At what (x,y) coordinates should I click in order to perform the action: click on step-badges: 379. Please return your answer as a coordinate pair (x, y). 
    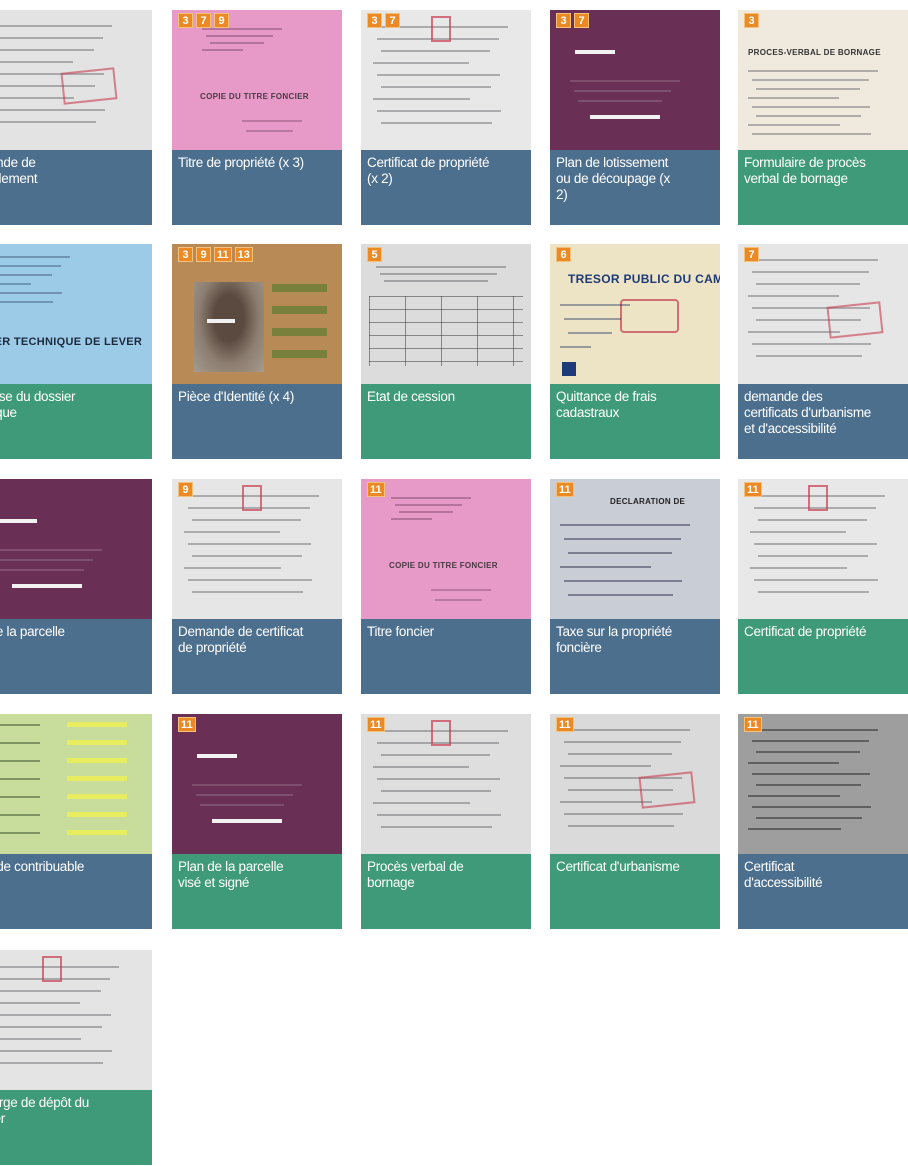
    Looking at the image, I should click on (203, 20).